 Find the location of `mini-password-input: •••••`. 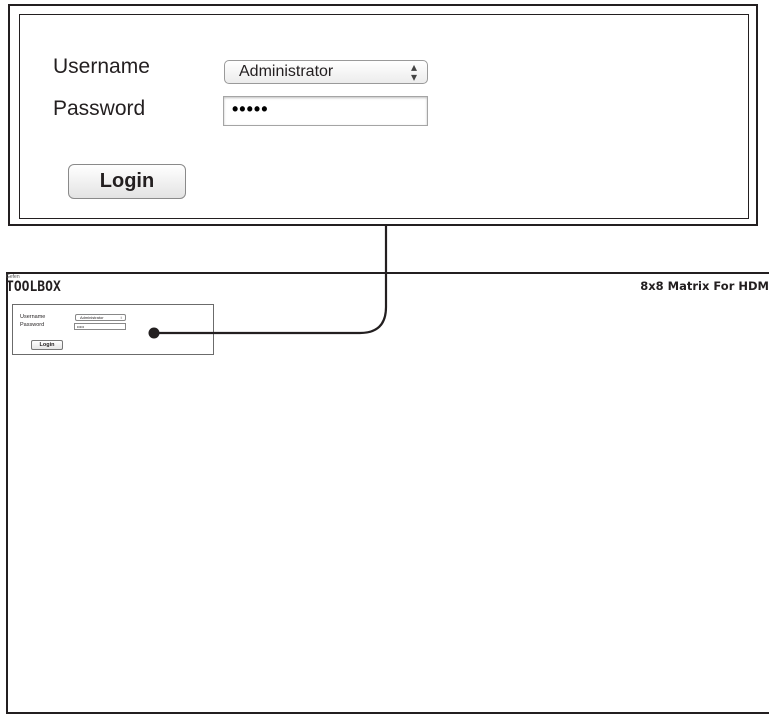

mini-password-input: ••••• is located at coordinates (100, 326).